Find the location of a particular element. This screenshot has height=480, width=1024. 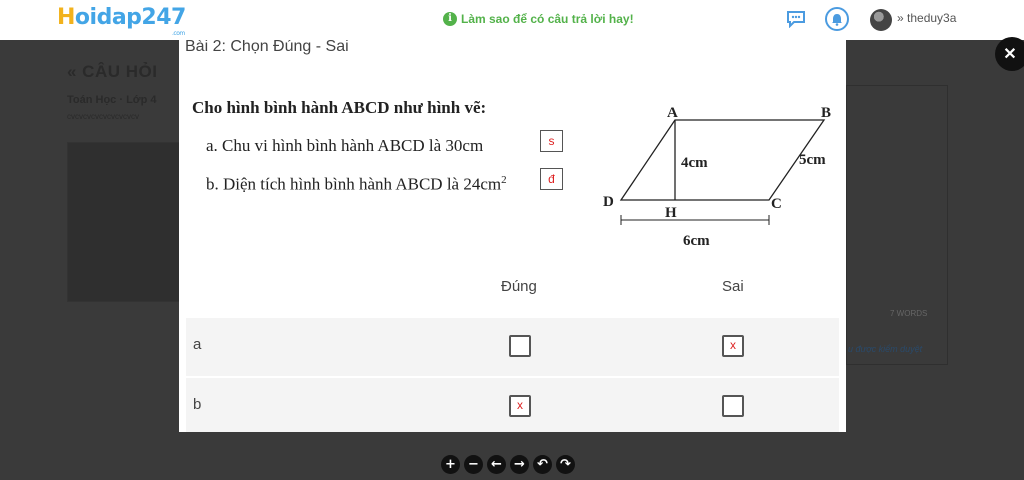

info-icon: i is located at coordinates (450, 19).